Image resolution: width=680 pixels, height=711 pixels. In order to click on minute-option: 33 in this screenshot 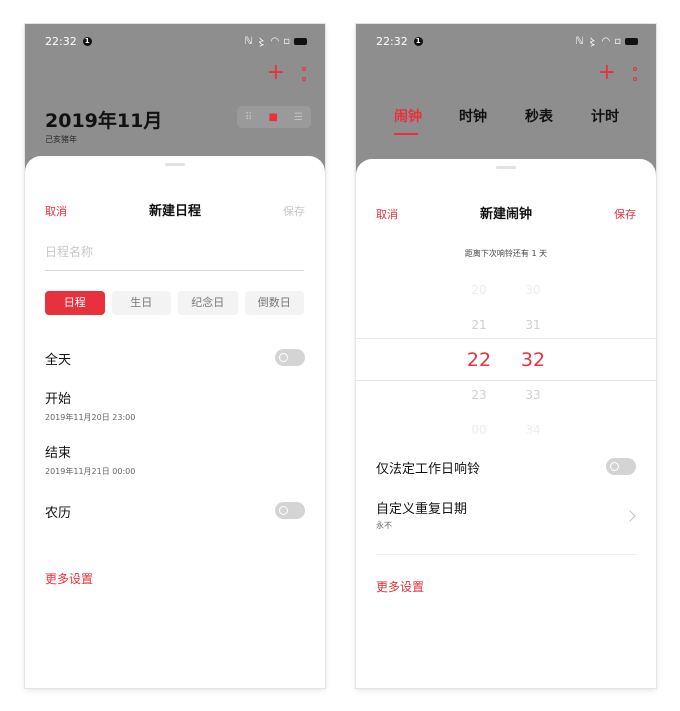, I will do `click(533, 395)`.